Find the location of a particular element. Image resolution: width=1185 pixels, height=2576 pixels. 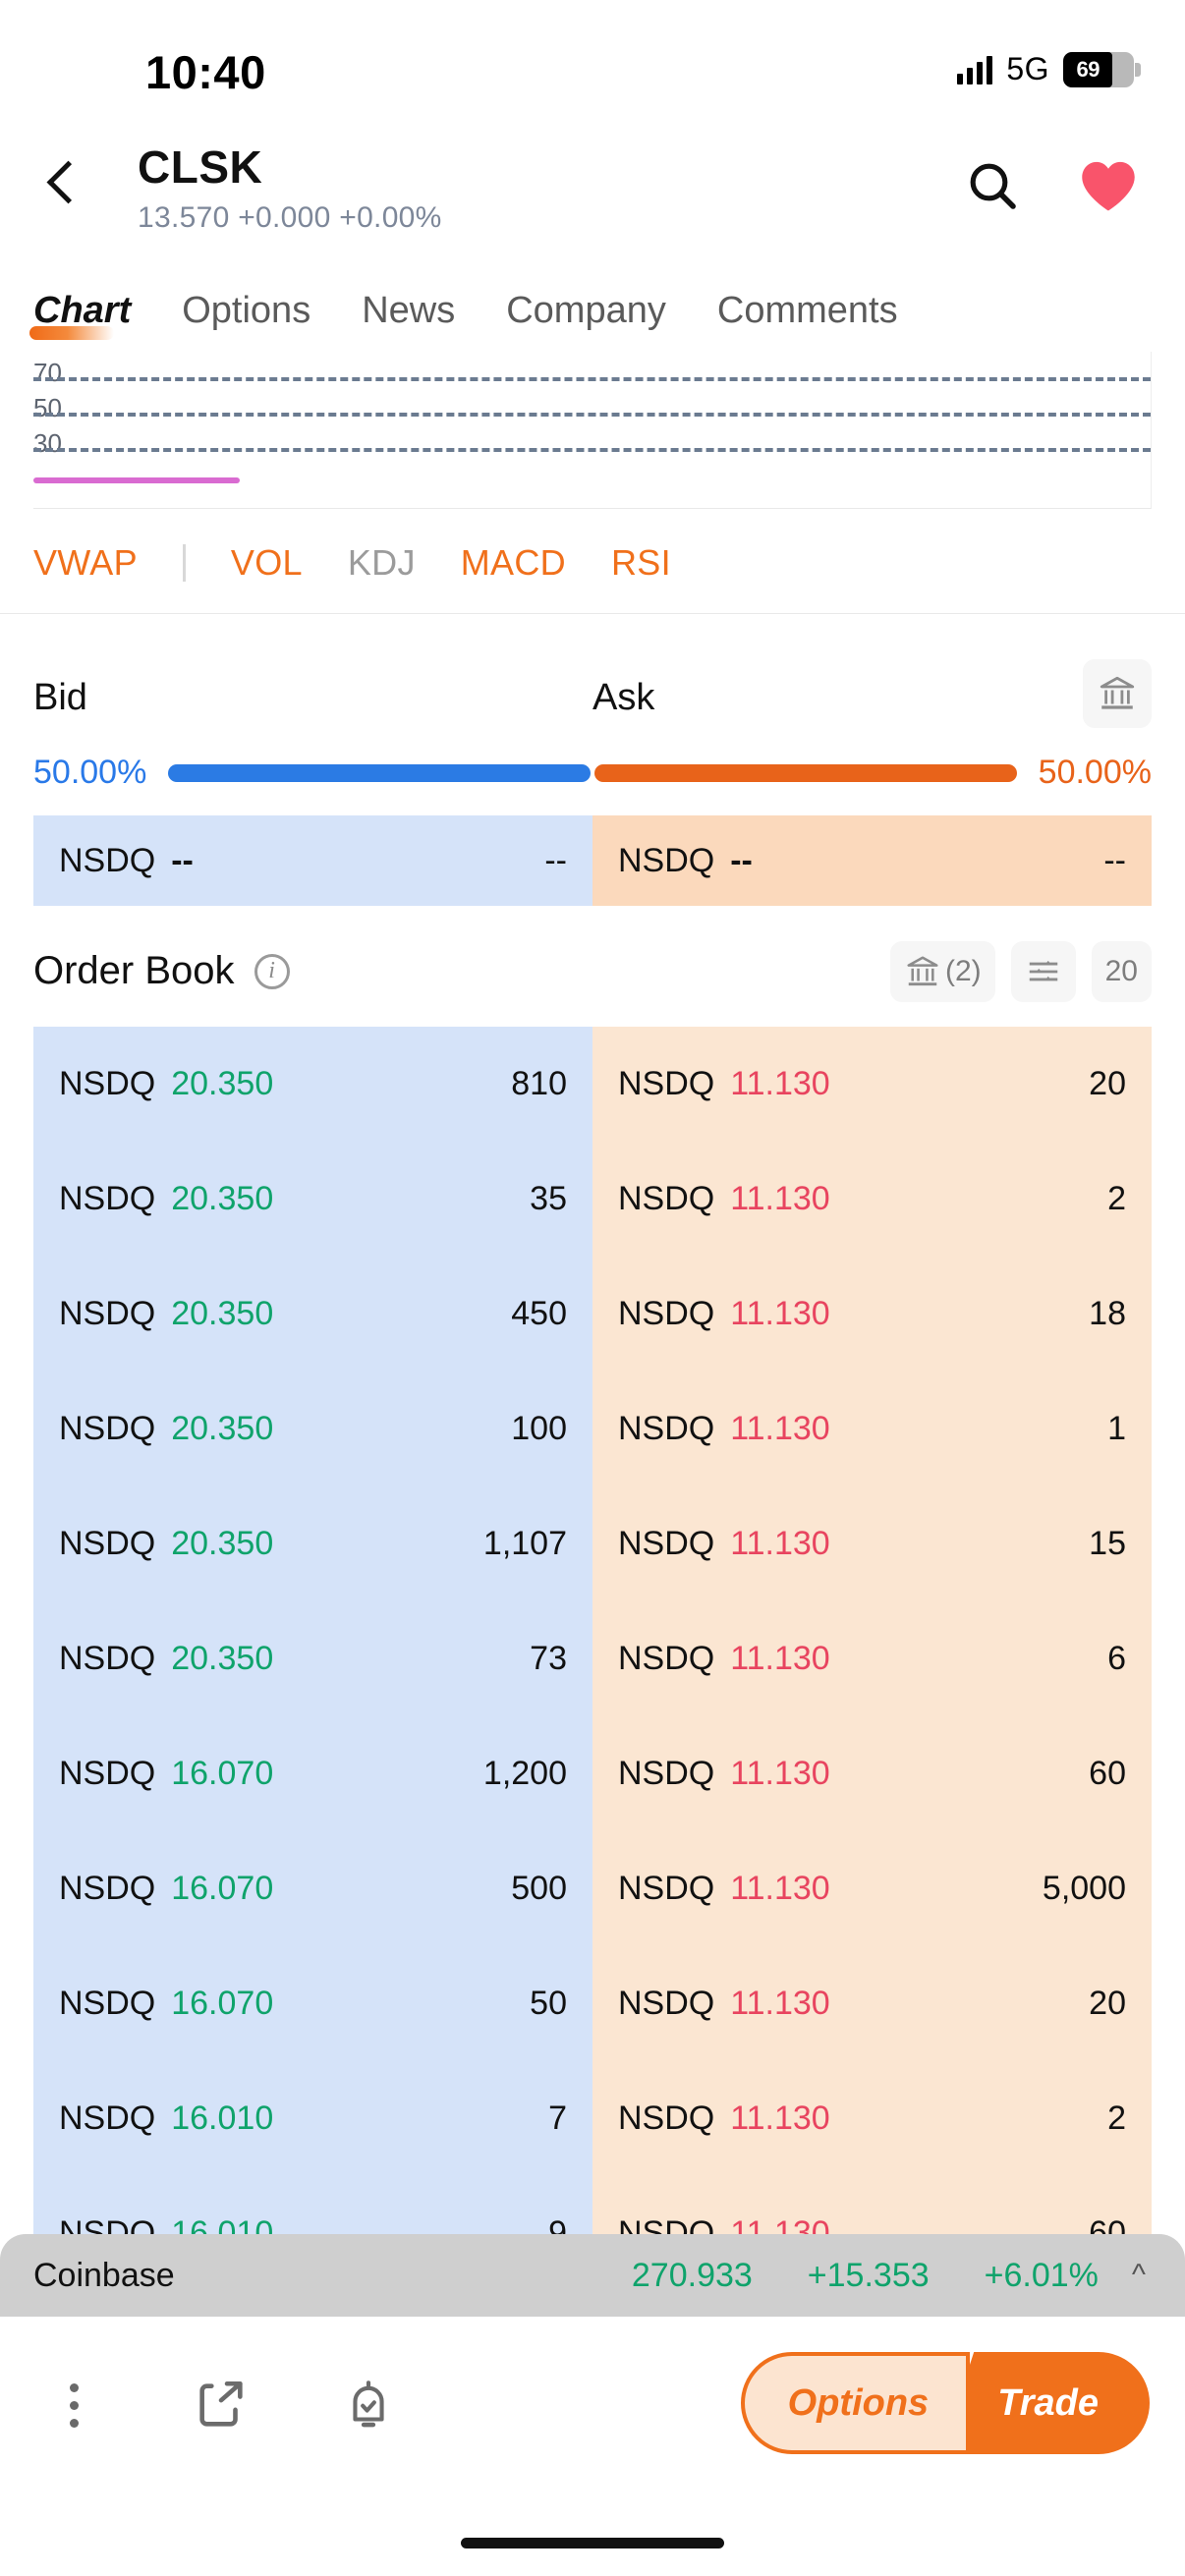

ticker-value: 270.933 is located at coordinates (692, 2275).